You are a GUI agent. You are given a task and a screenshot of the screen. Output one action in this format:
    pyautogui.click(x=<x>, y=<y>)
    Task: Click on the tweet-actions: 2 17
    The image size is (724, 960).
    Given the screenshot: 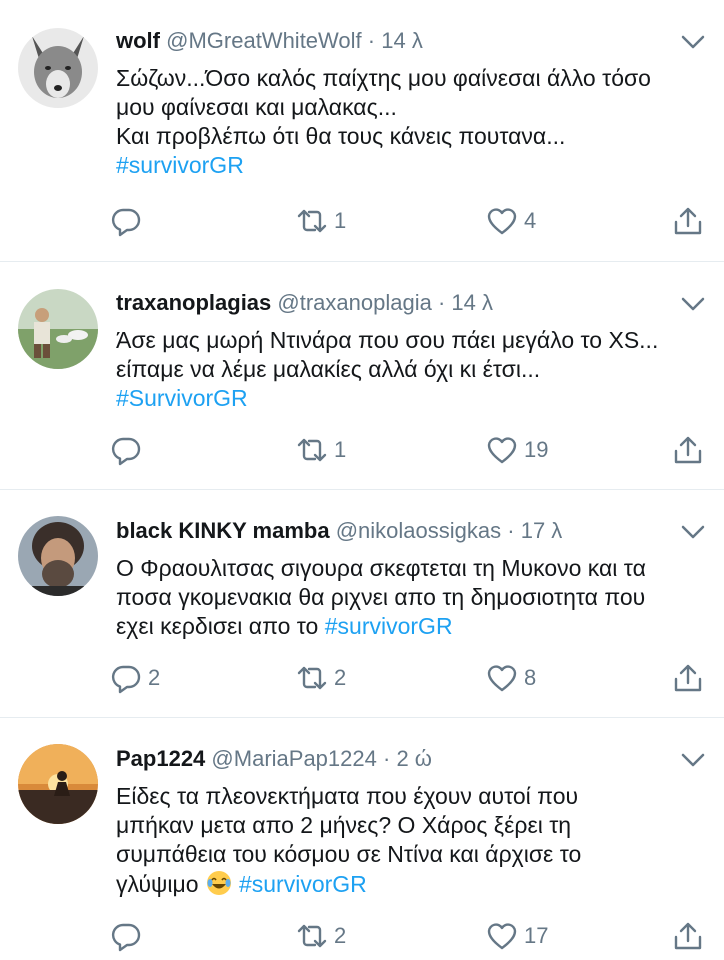 What is the action you would take?
    pyautogui.click(x=409, y=936)
    